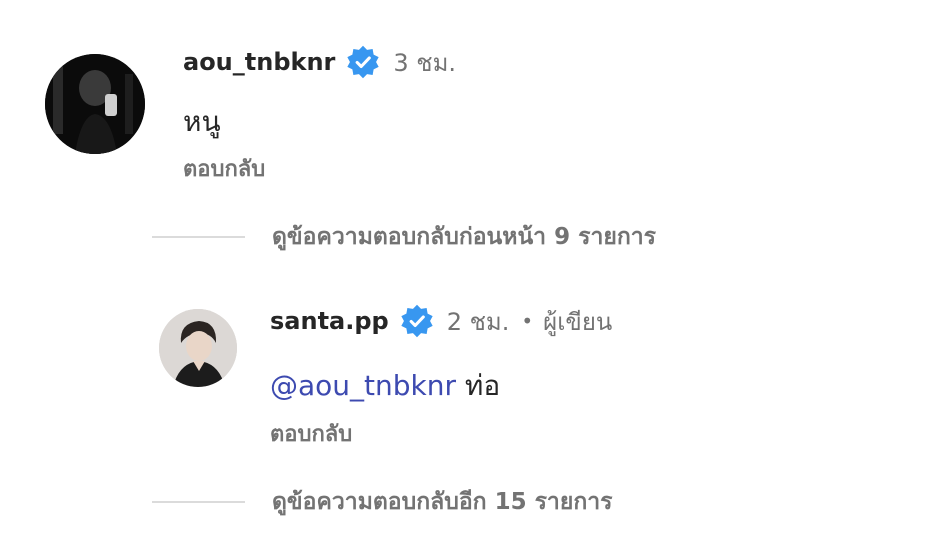  I want to click on reply-header: santa.pp 2 ชม. • ผู้เขียน, so click(441, 321).